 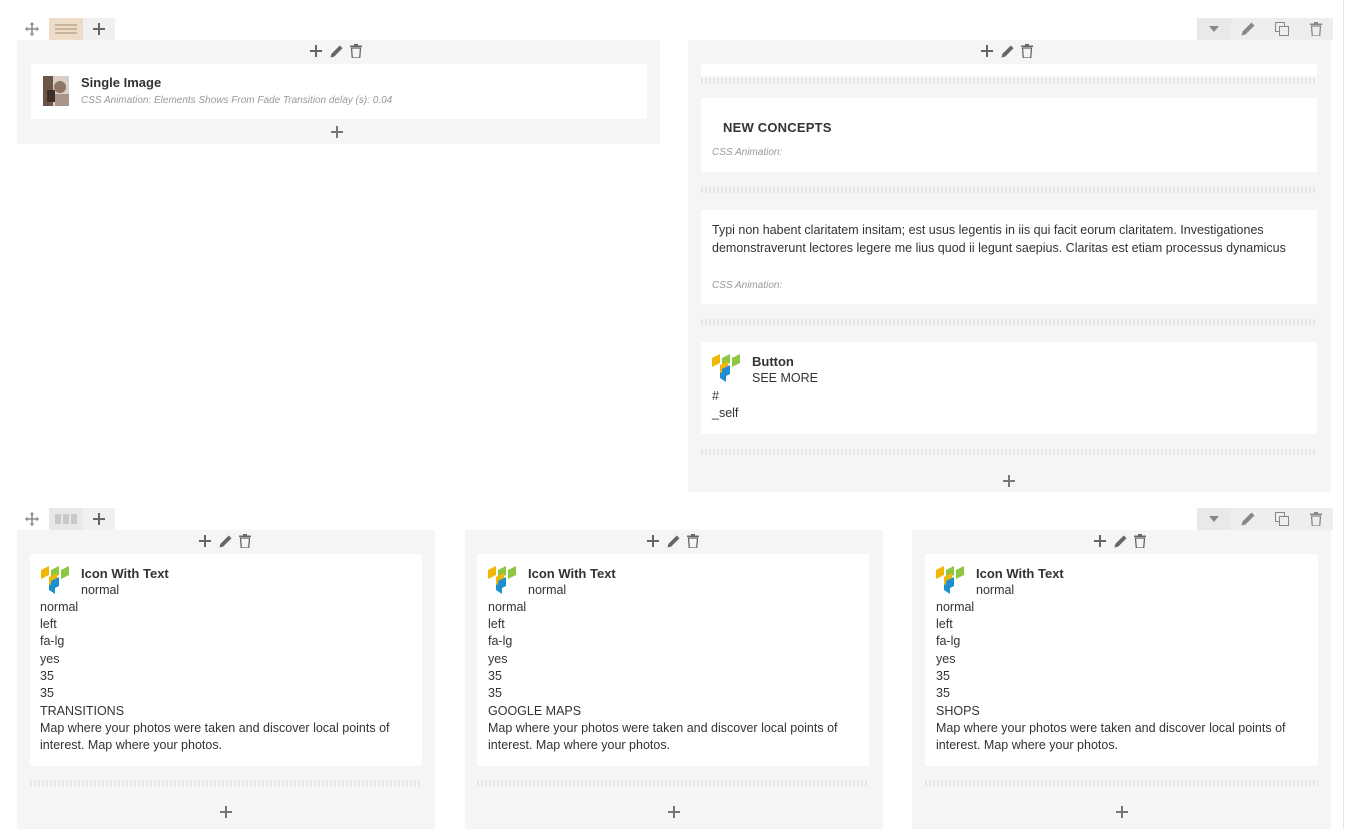 What do you see at coordinates (1009, 135) in the screenshot?
I see `heading-element: NEW CONCEPTS CSS Animation:` at bounding box center [1009, 135].